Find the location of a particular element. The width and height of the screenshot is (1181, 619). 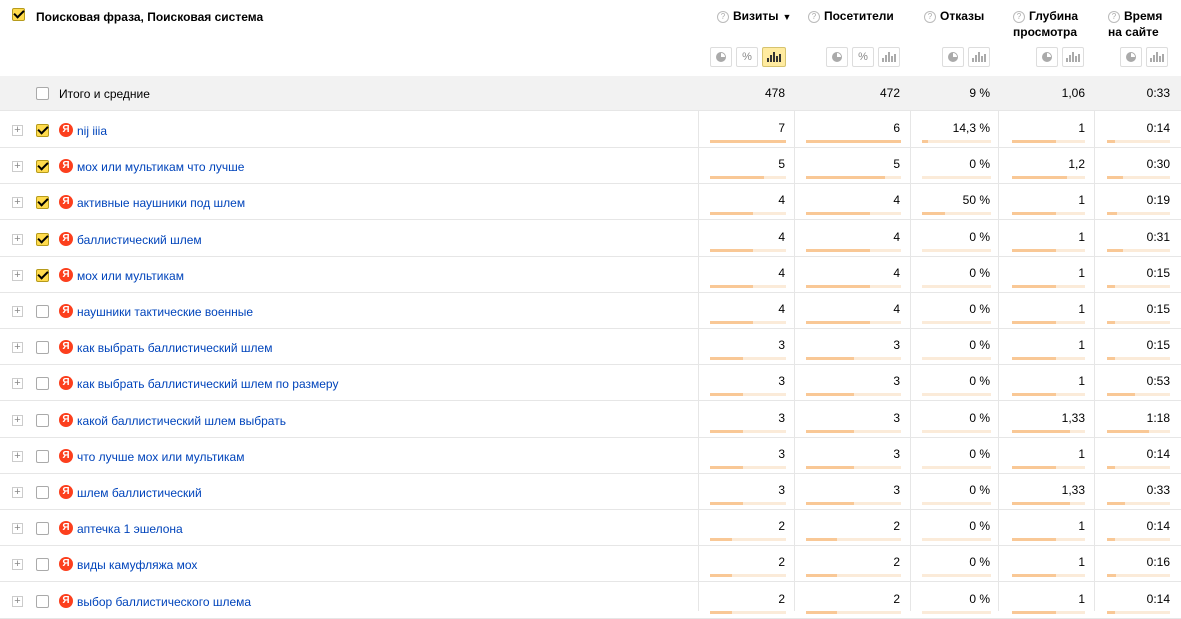

bar-fill-depth is located at coordinates (1034, 612).